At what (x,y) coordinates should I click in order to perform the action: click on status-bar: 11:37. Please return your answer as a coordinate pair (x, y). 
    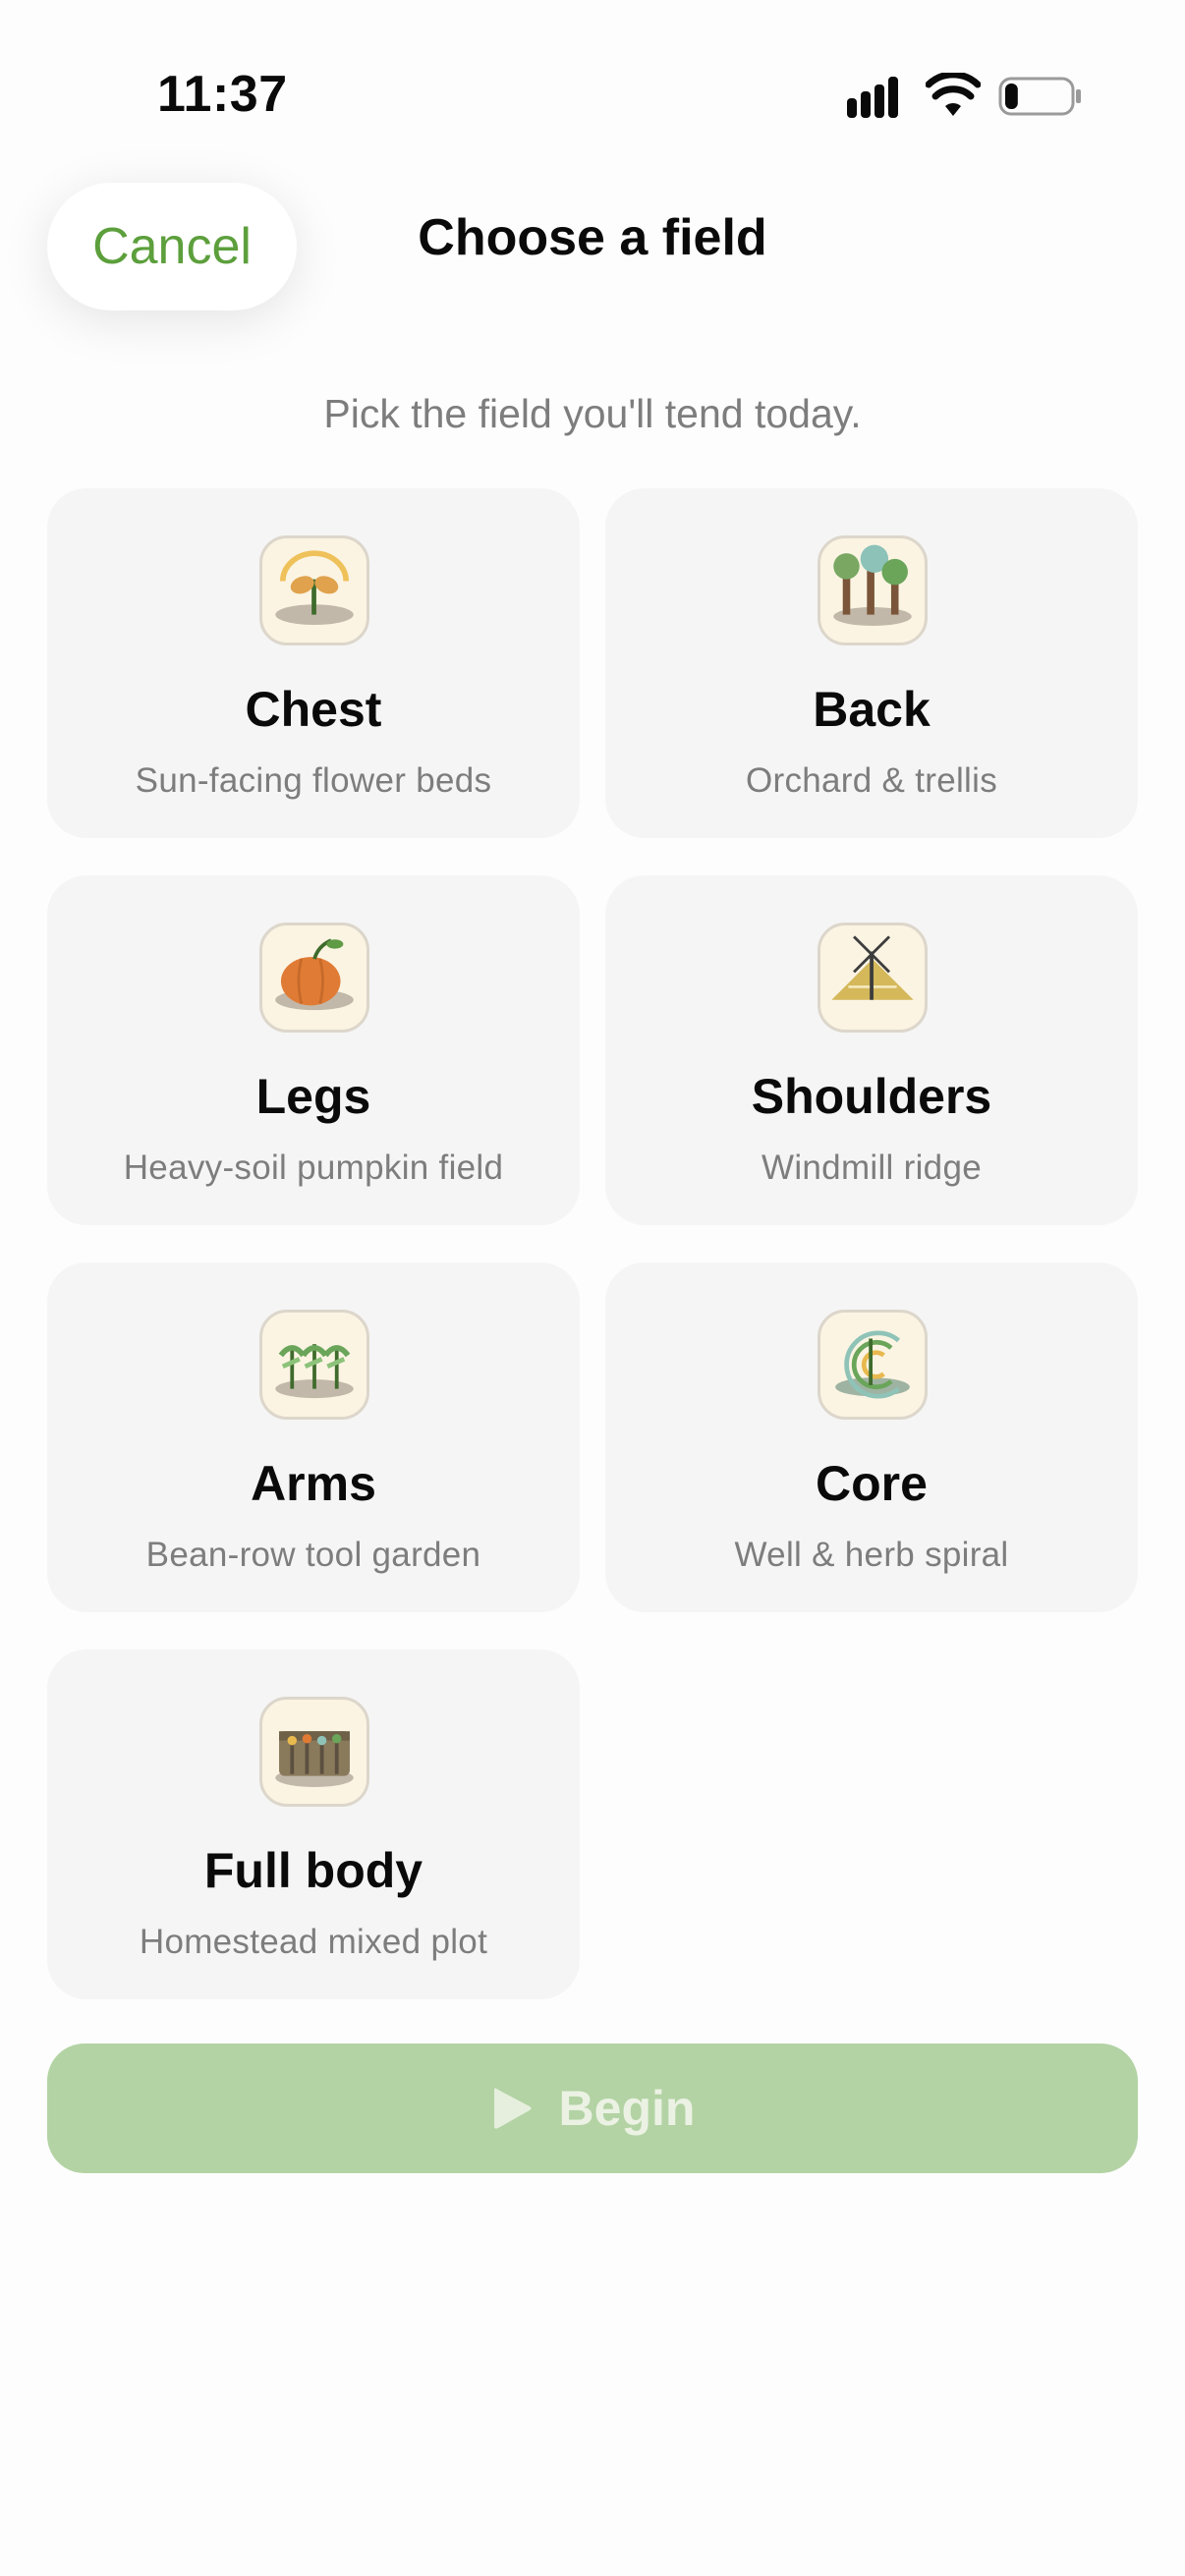
    Looking at the image, I should click on (592, 93).